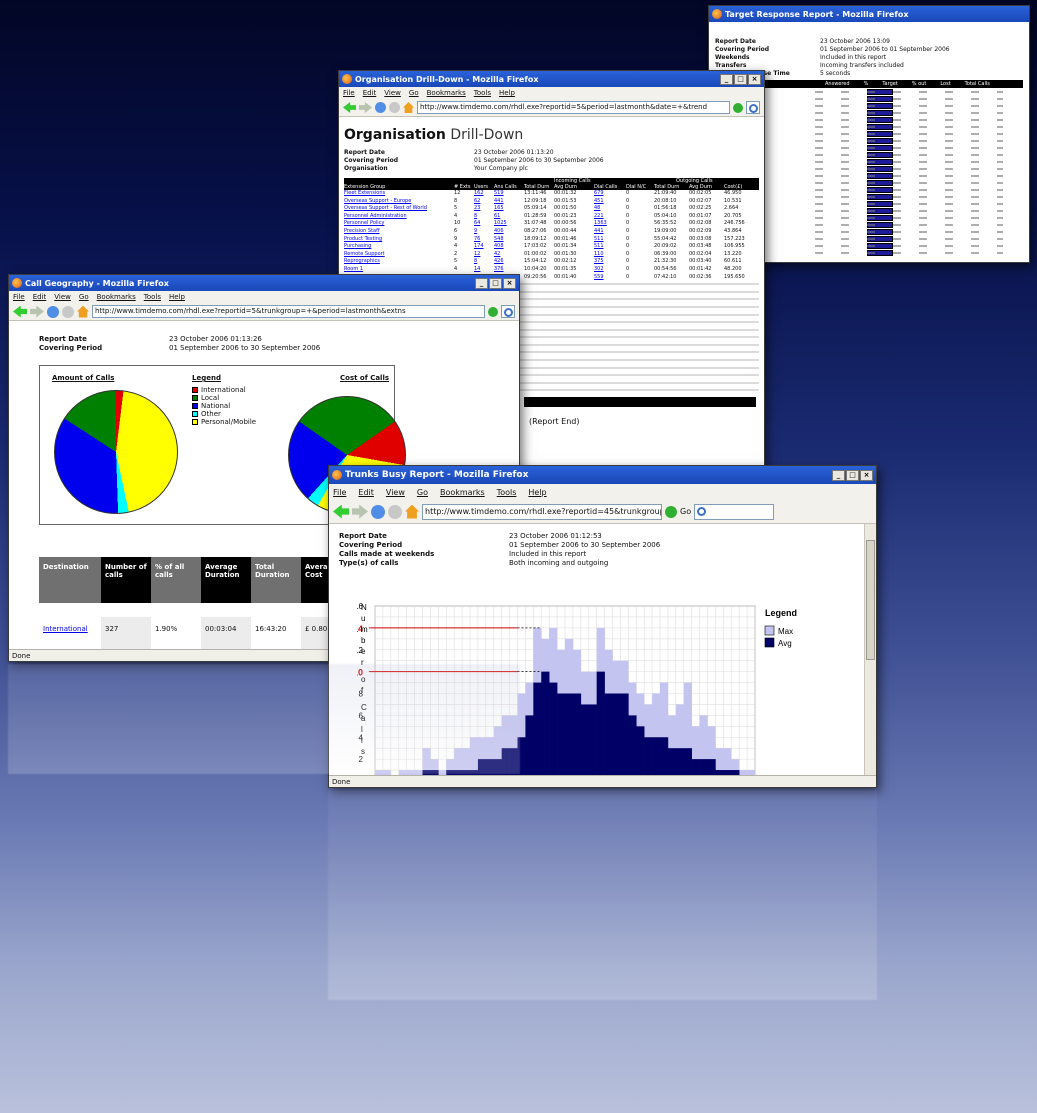 This screenshot has width=1037, height=1113. What do you see at coordinates (477, 239) in the screenshot?
I see `table-cell: 76` at bounding box center [477, 239].